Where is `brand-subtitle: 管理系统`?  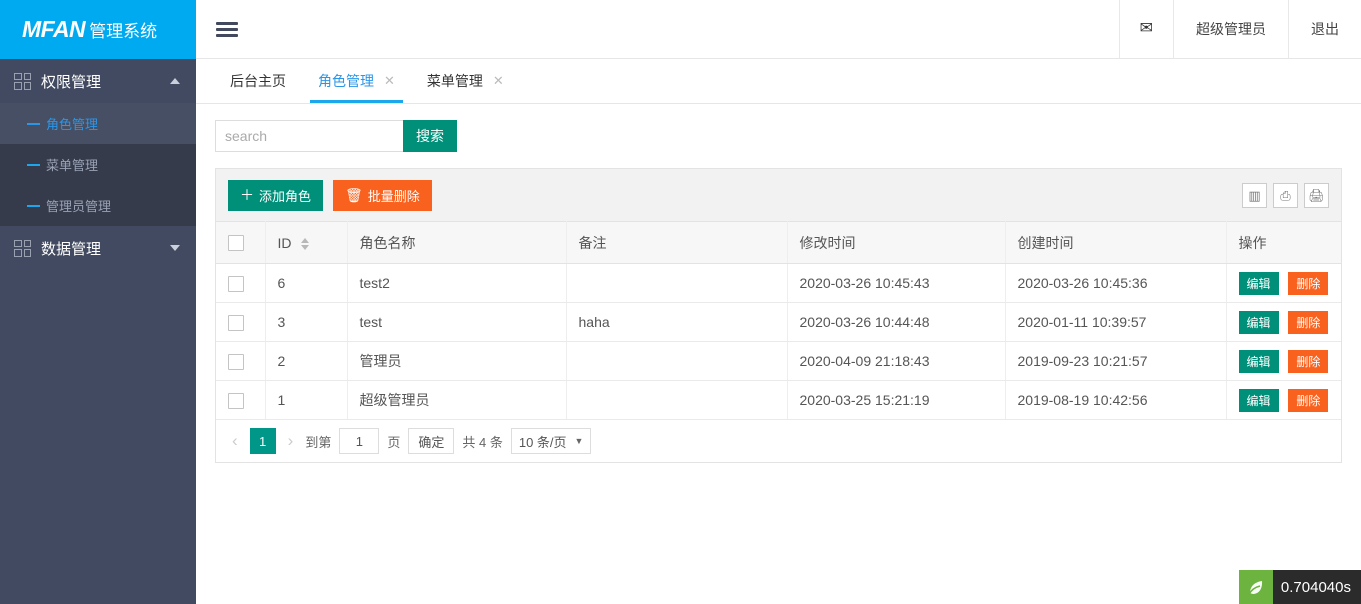
brand-subtitle: 管理系统 is located at coordinates (123, 31).